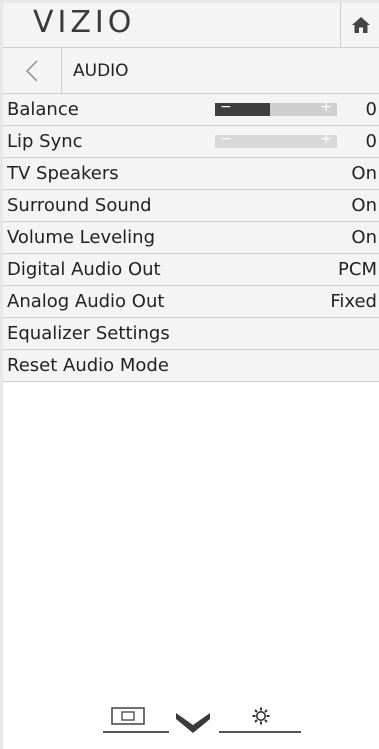 Image resolution: width=379 pixels, height=749 pixels. Describe the element at coordinates (84, 22) in the screenshot. I see `vizio-logo: VIZIO` at that location.